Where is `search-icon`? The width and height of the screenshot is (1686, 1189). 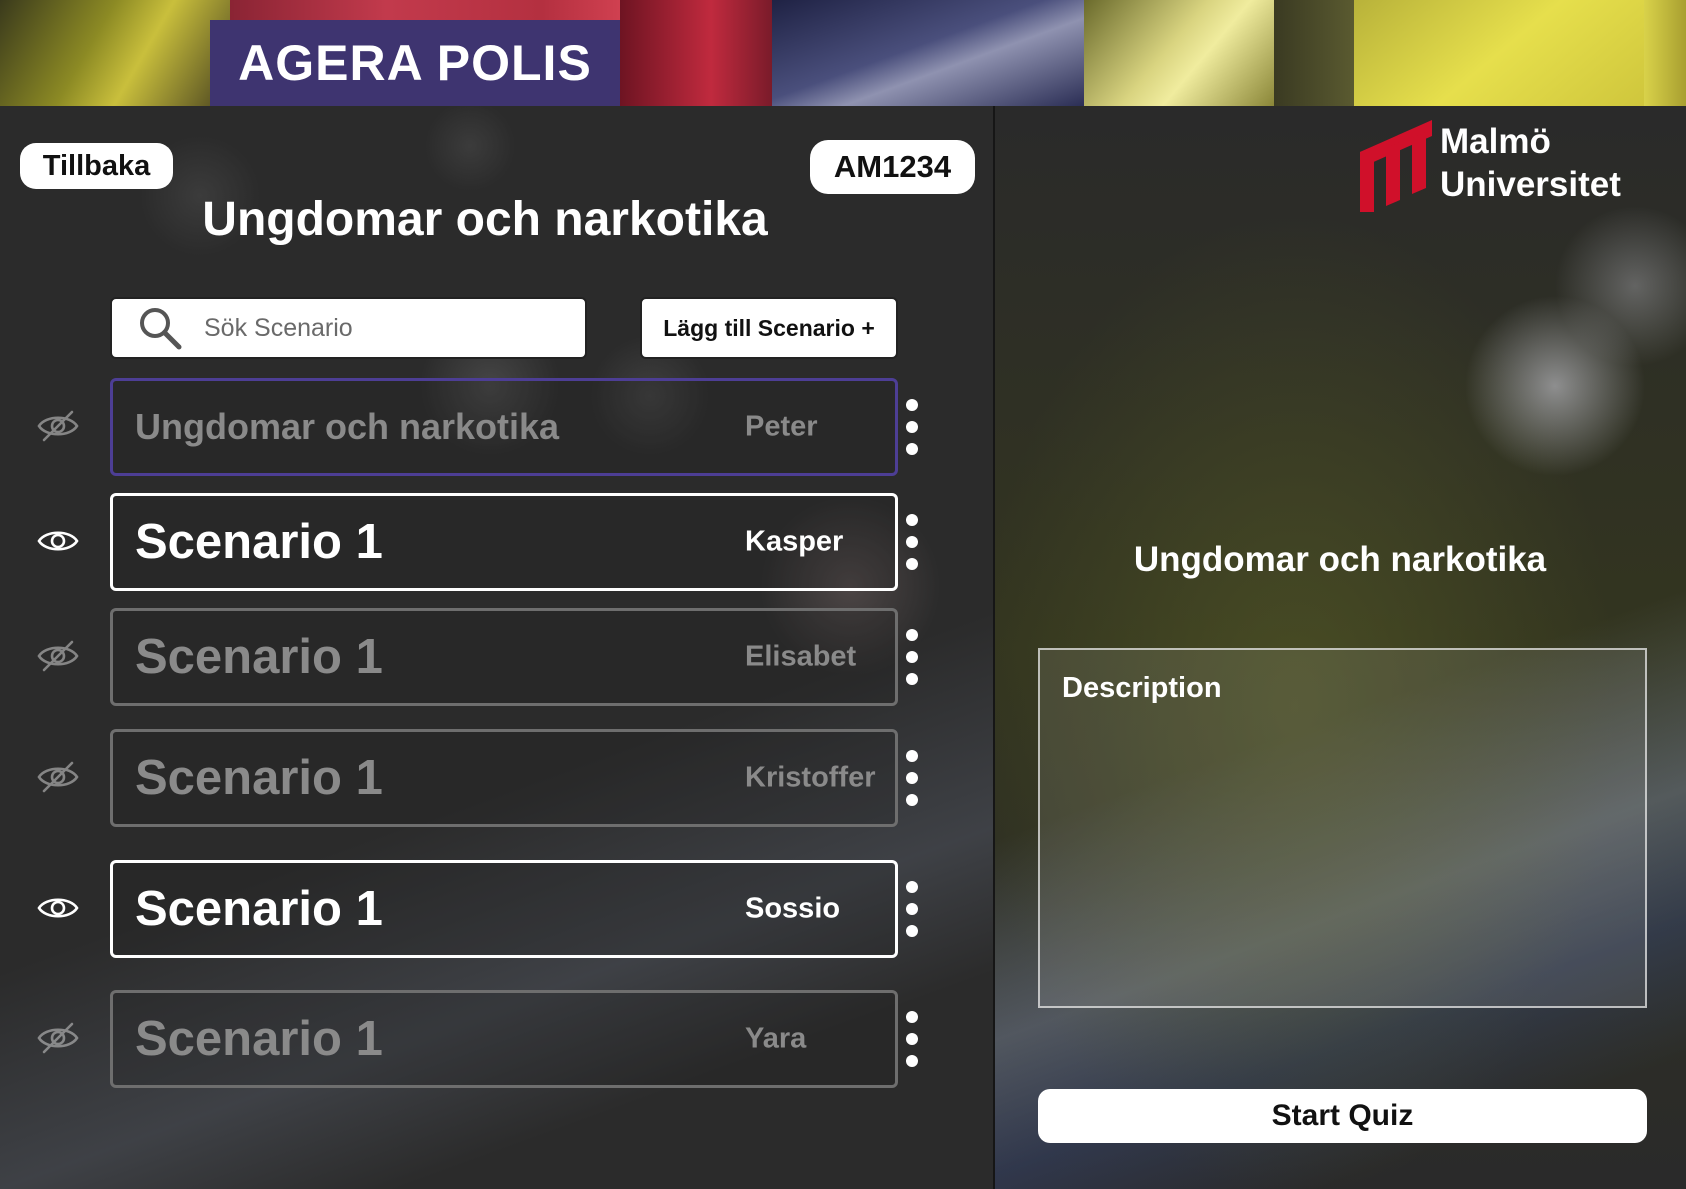
search-icon is located at coordinates (161, 329).